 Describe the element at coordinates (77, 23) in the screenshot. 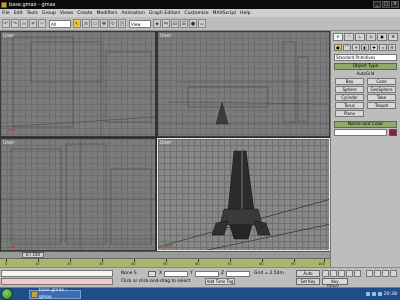

I see `select-object-icon: ↖` at that location.